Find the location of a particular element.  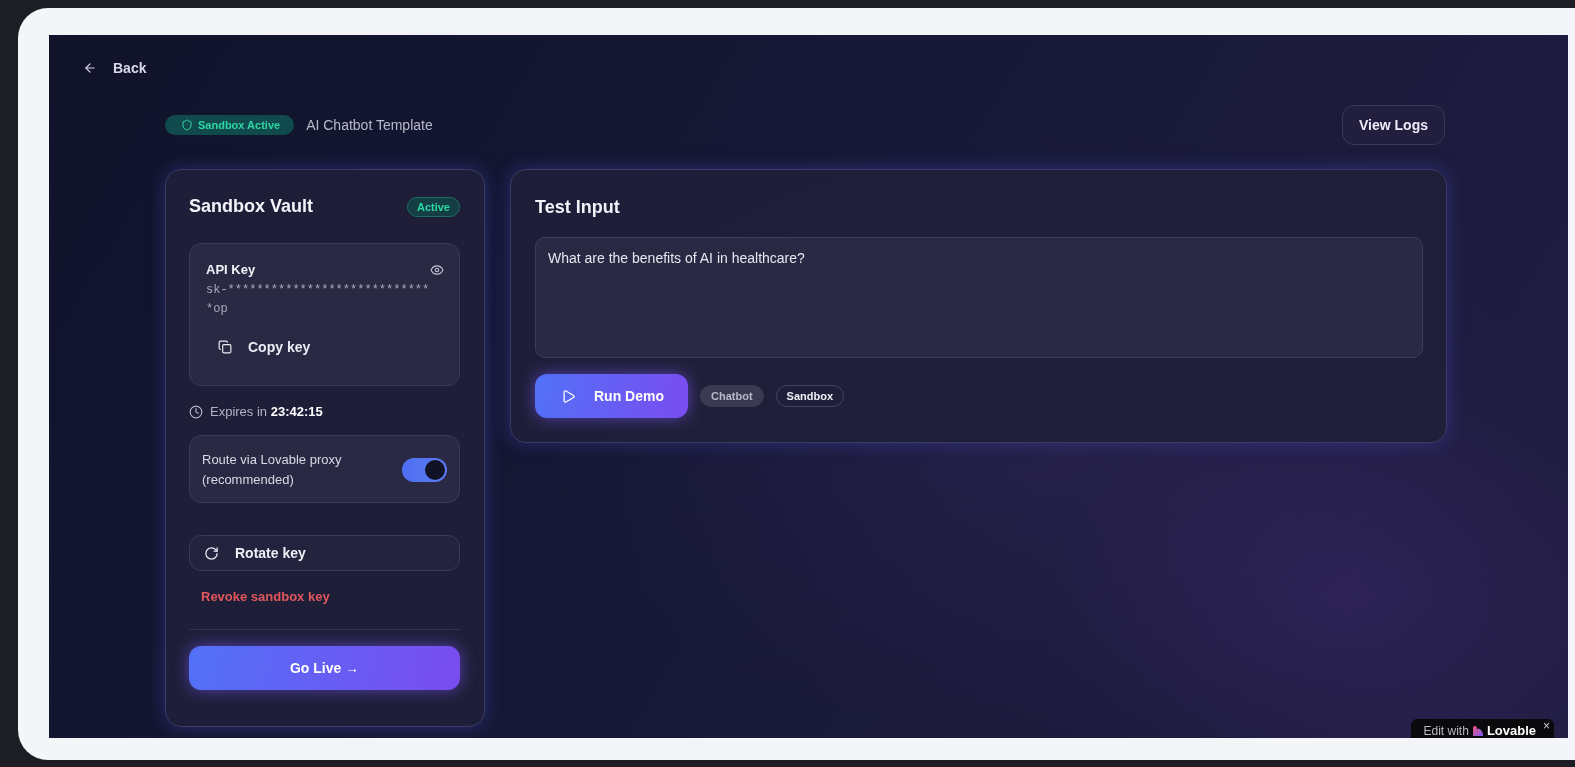

view-logs-button: View Logs is located at coordinates (1393, 125).